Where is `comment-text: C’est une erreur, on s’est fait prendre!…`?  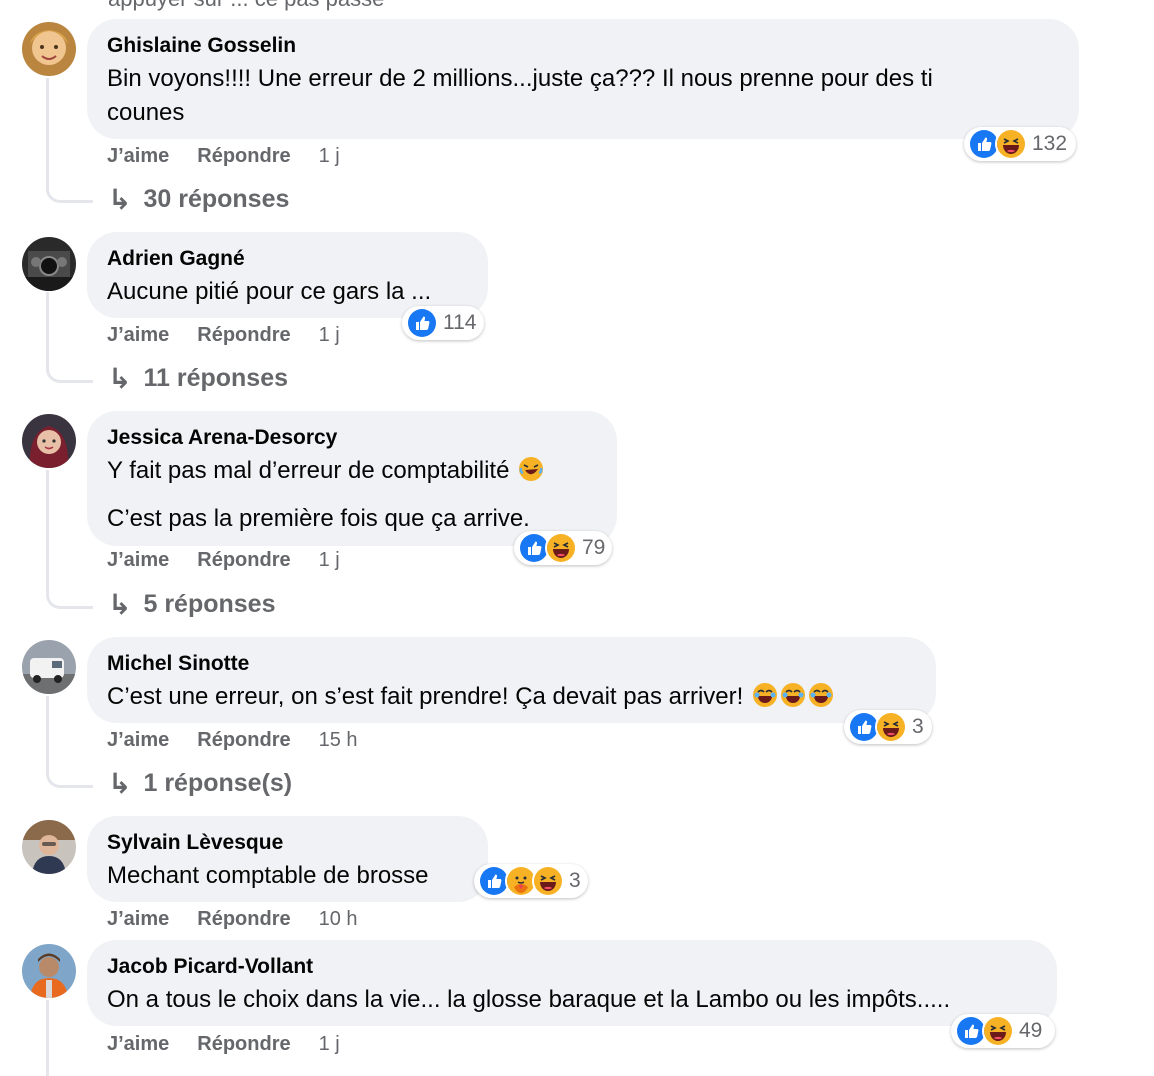
comment-text: C’est une erreur, on s’est fait prendre!… is located at coordinates (511, 697).